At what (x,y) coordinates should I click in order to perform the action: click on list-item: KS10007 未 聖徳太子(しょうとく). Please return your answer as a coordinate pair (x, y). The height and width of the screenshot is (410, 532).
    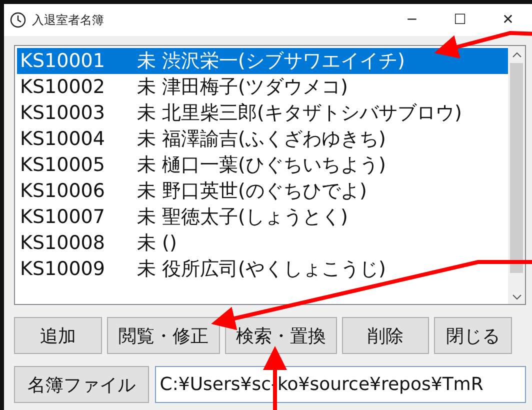
    Looking at the image, I should click on (262, 217).